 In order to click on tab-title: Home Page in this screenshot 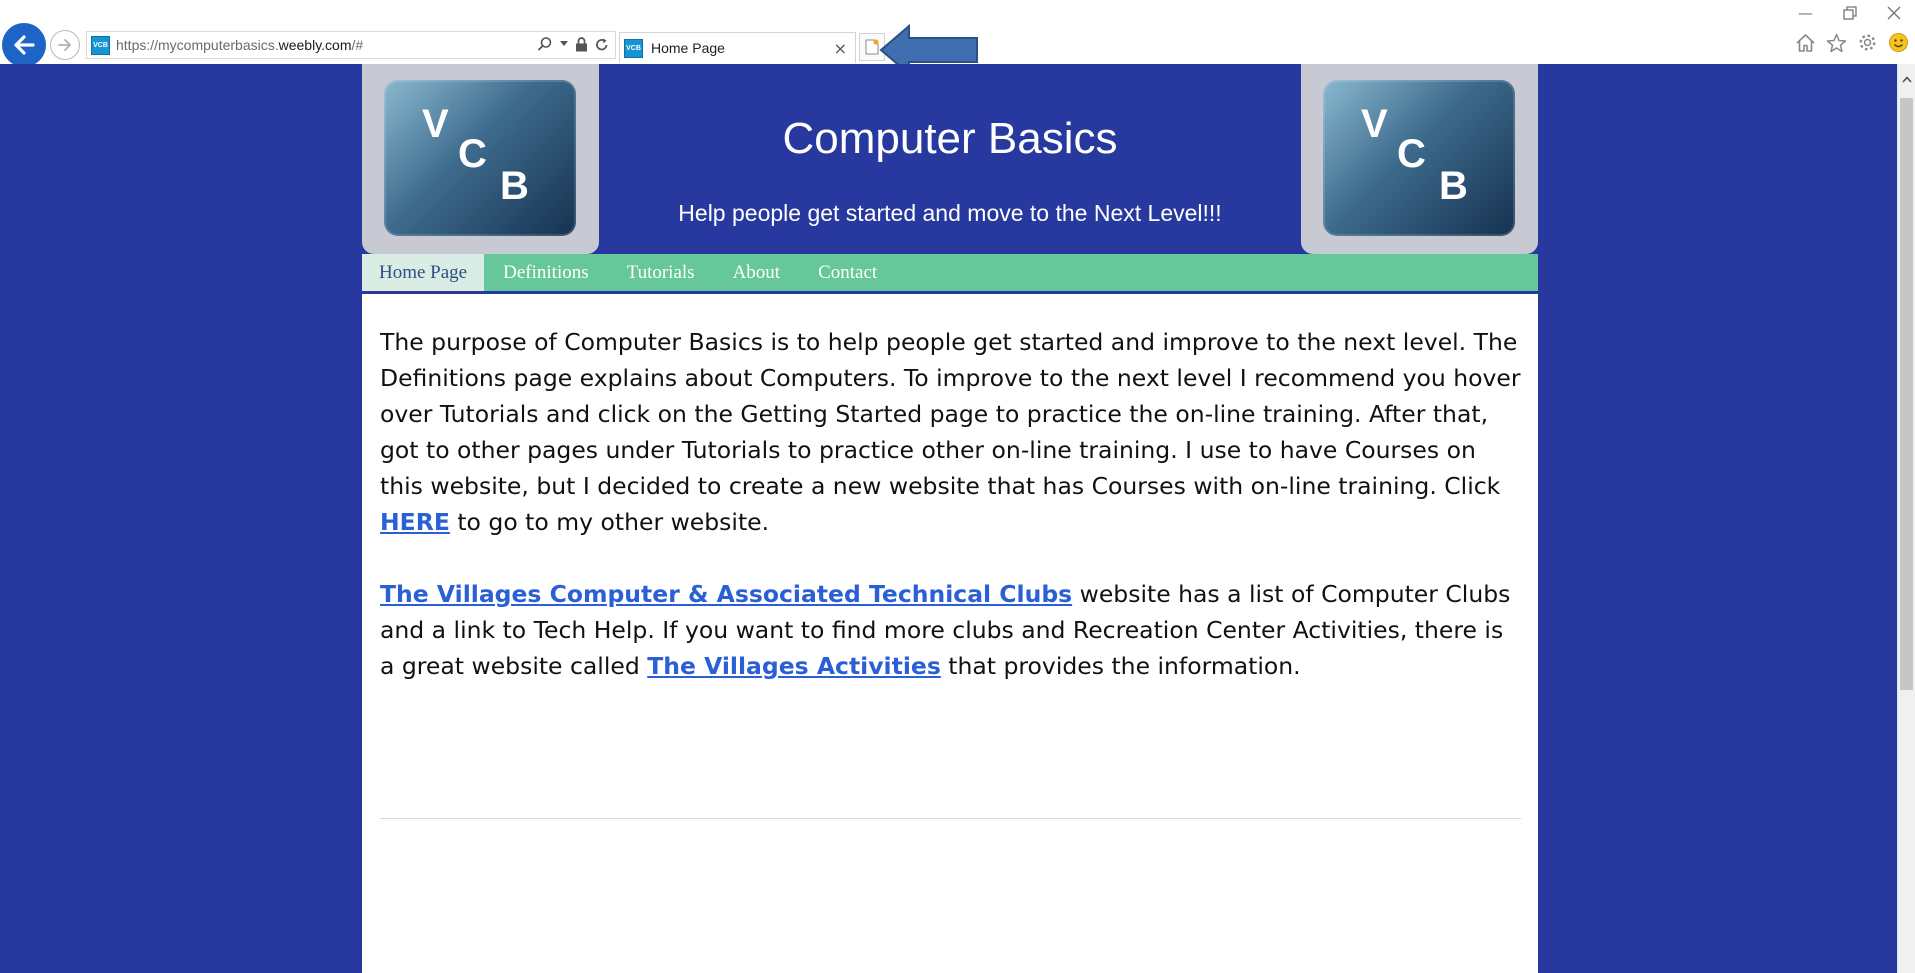, I will do `click(688, 48)`.